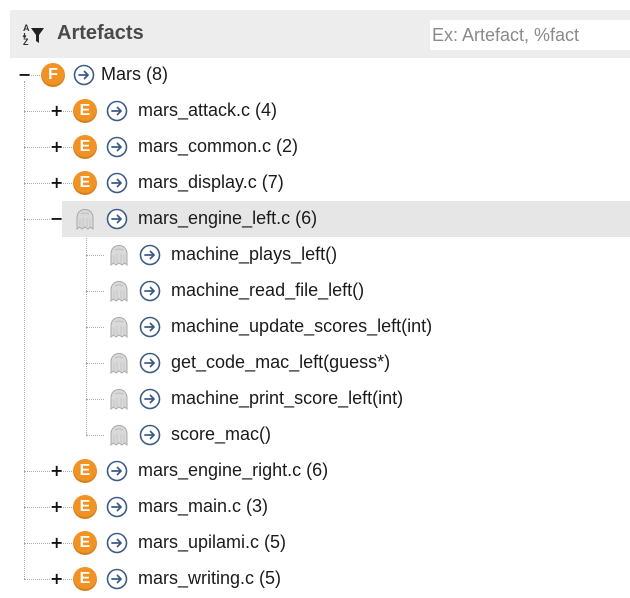 The image size is (630, 598). What do you see at coordinates (221, 434) in the screenshot?
I see `tree-node-label: score_mac()` at bounding box center [221, 434].